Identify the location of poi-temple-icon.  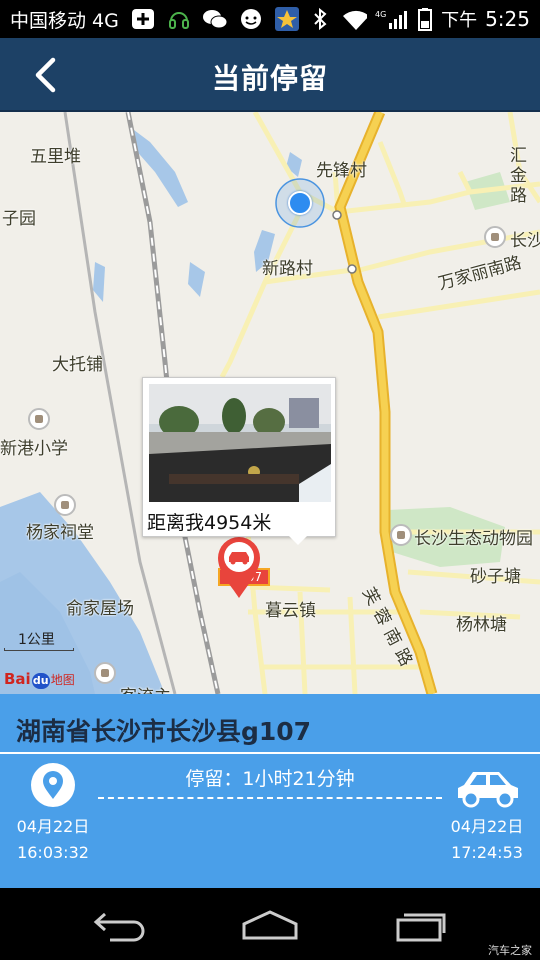
(65, 505).